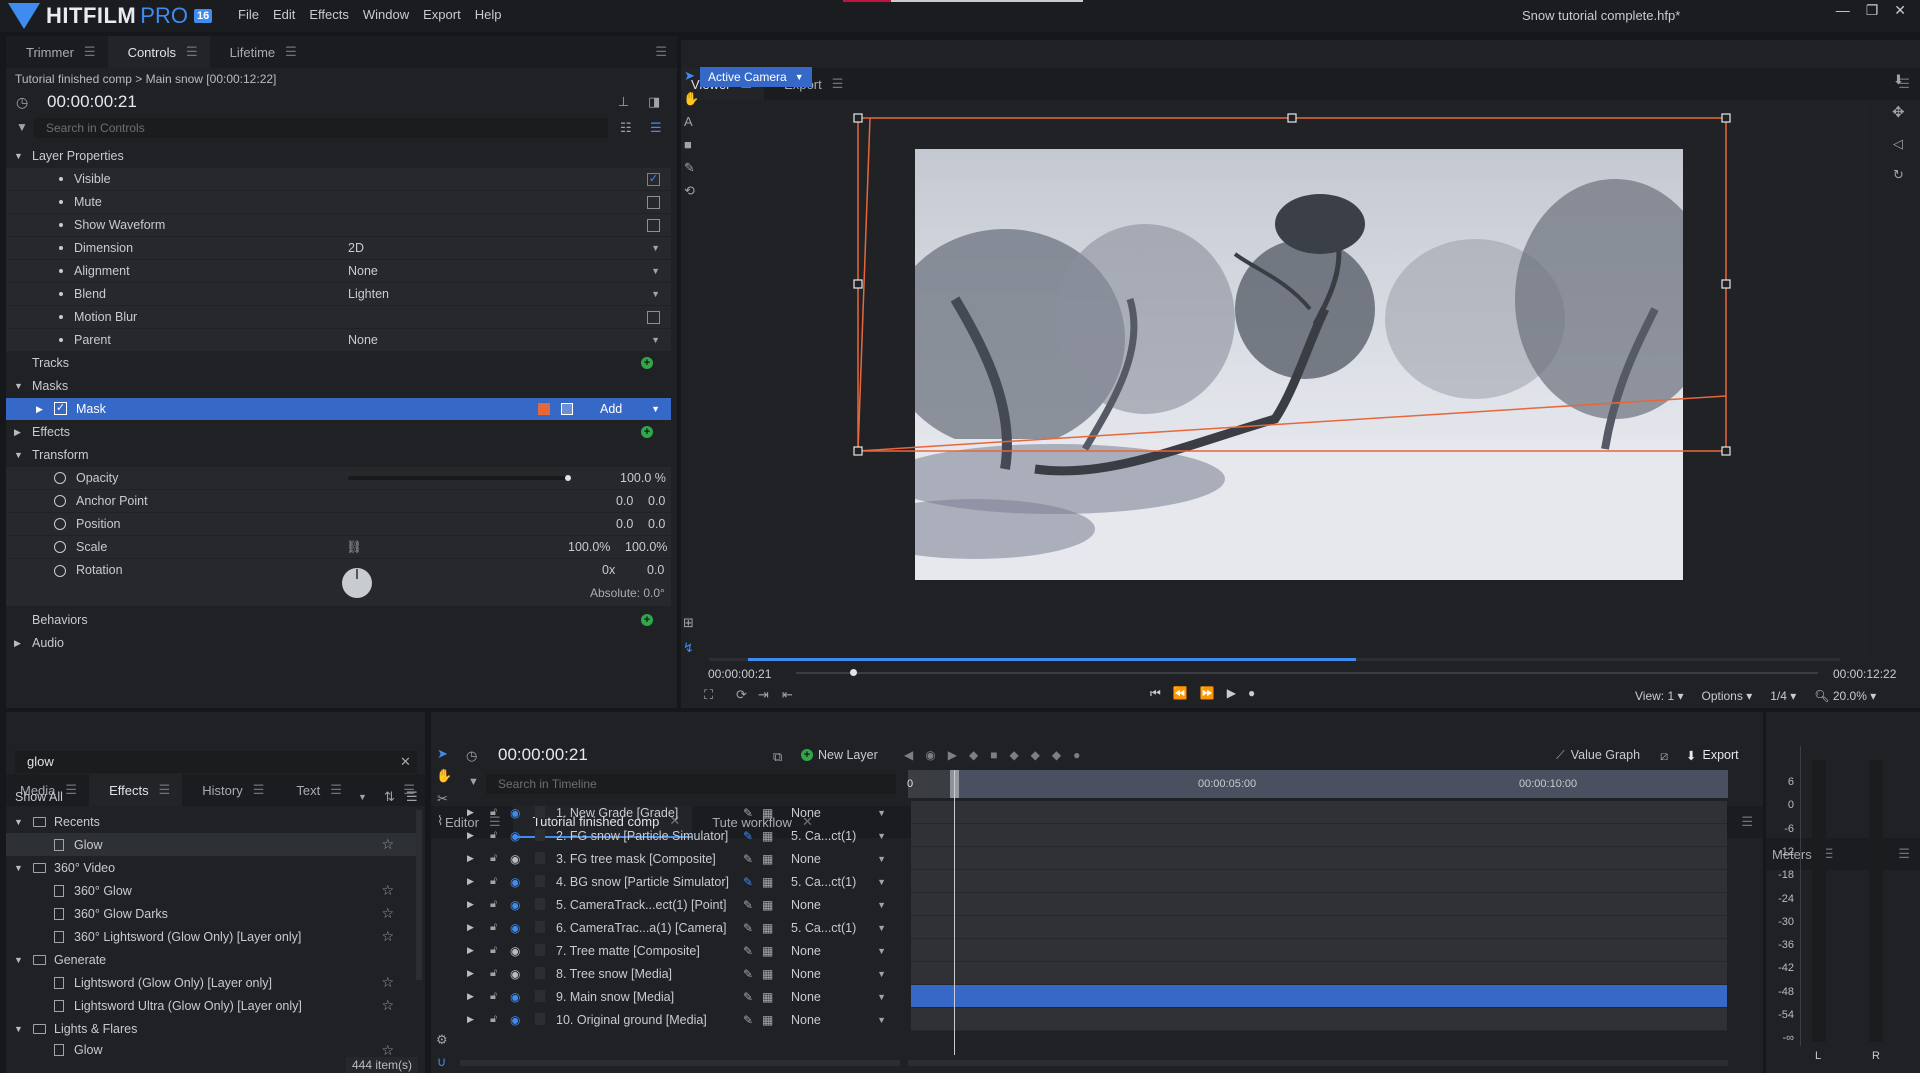 The width and height of the screenshot is (1920, 1073). What do you see at coordinates (787, 695) in the screenshot?
I see `set-in-icon: ⇤` at bounding box center [787, 695].